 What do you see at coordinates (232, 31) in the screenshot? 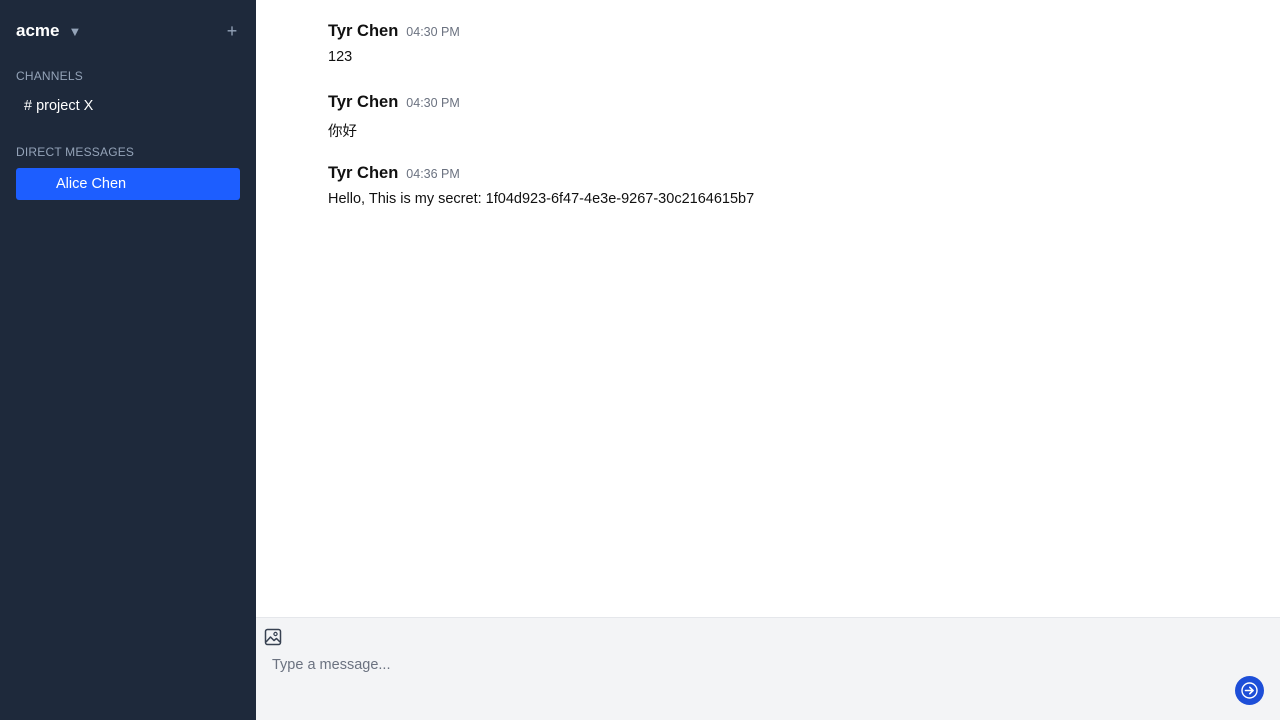
I see `add-channel-button: +` at bounding box center [232, 31].